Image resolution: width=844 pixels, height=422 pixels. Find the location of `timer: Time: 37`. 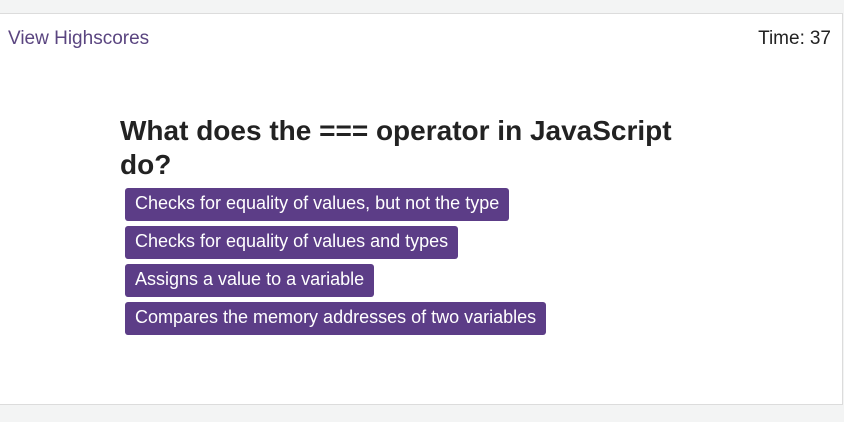

timer: Time: 37 is located at coordinates (794, 39).